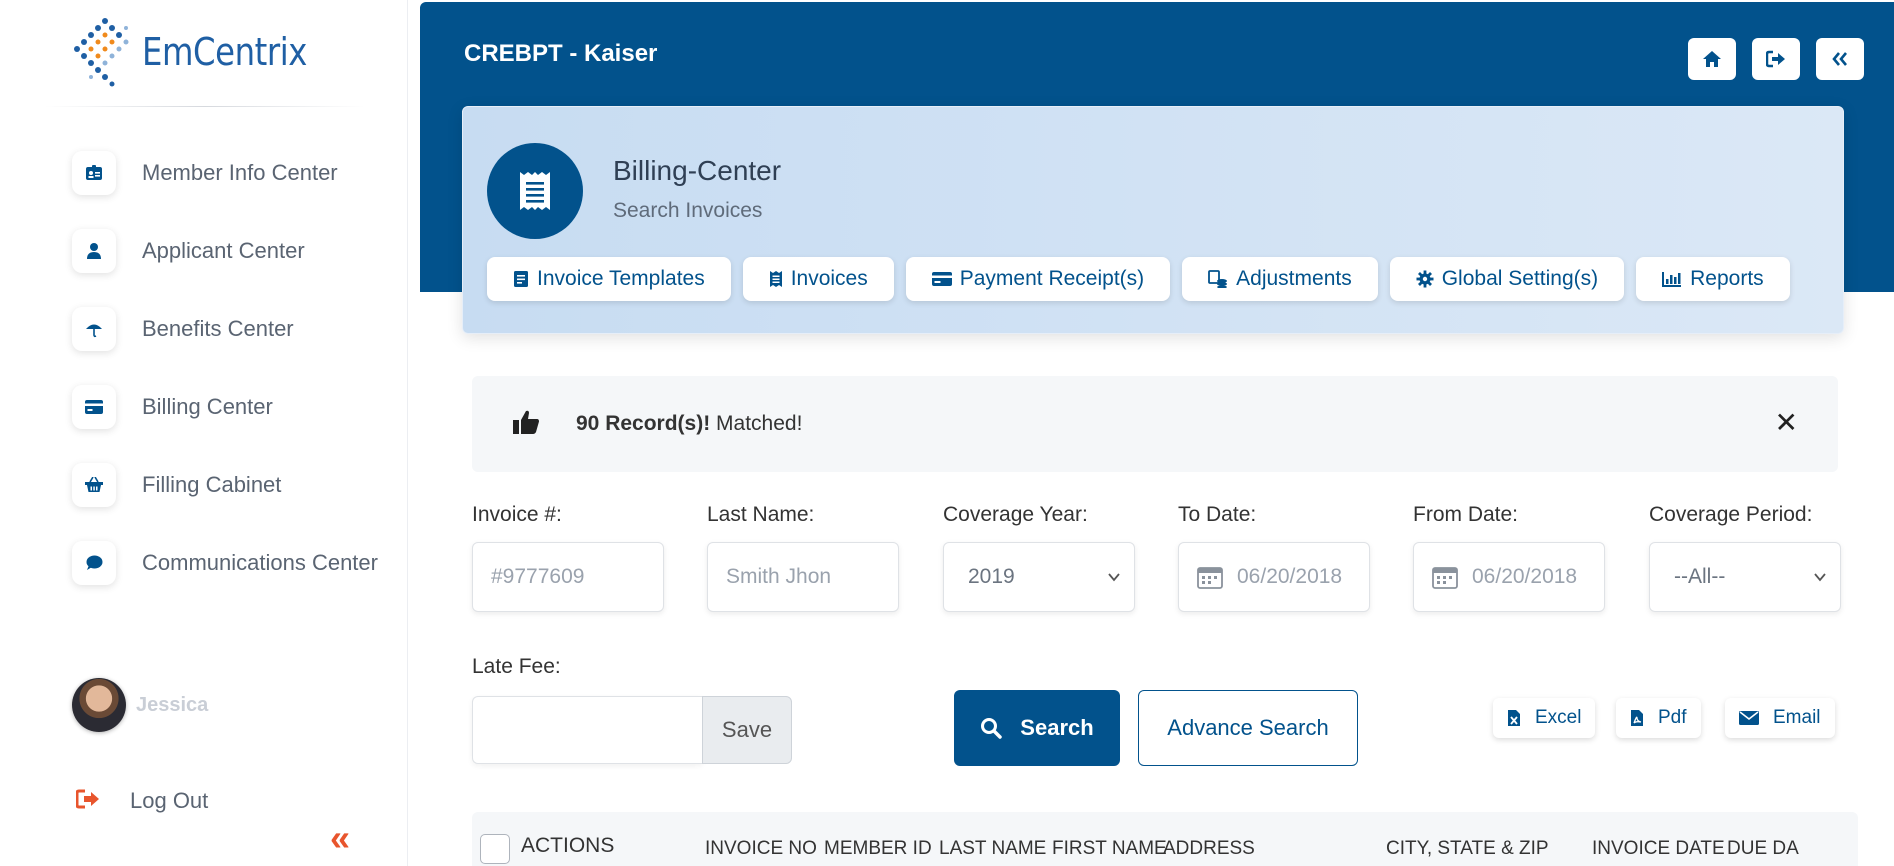 This screenshot has width=1894, height=866. I want to click on last-name-label: Last Name:, so click(761, 514).